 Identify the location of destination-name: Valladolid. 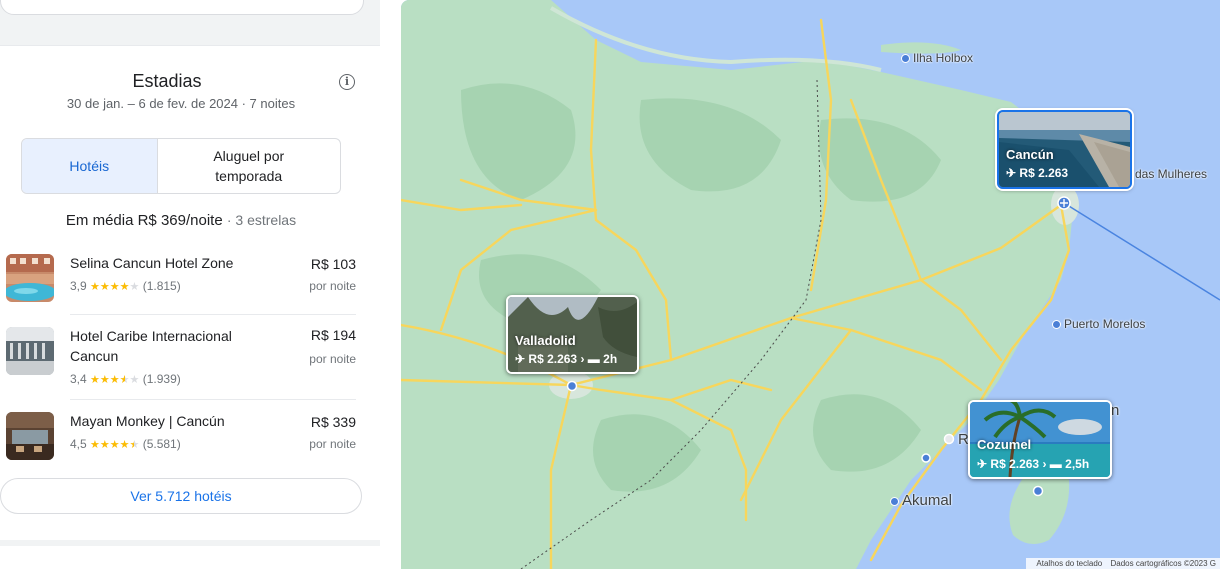
(545, 340).